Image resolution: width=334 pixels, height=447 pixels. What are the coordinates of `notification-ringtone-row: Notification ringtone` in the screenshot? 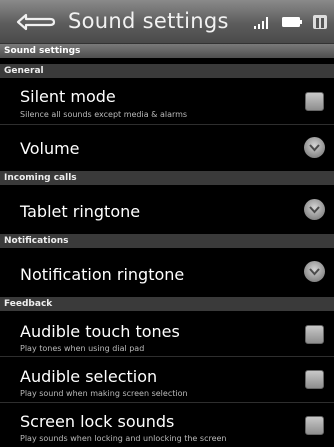 It's located at (167, 272).